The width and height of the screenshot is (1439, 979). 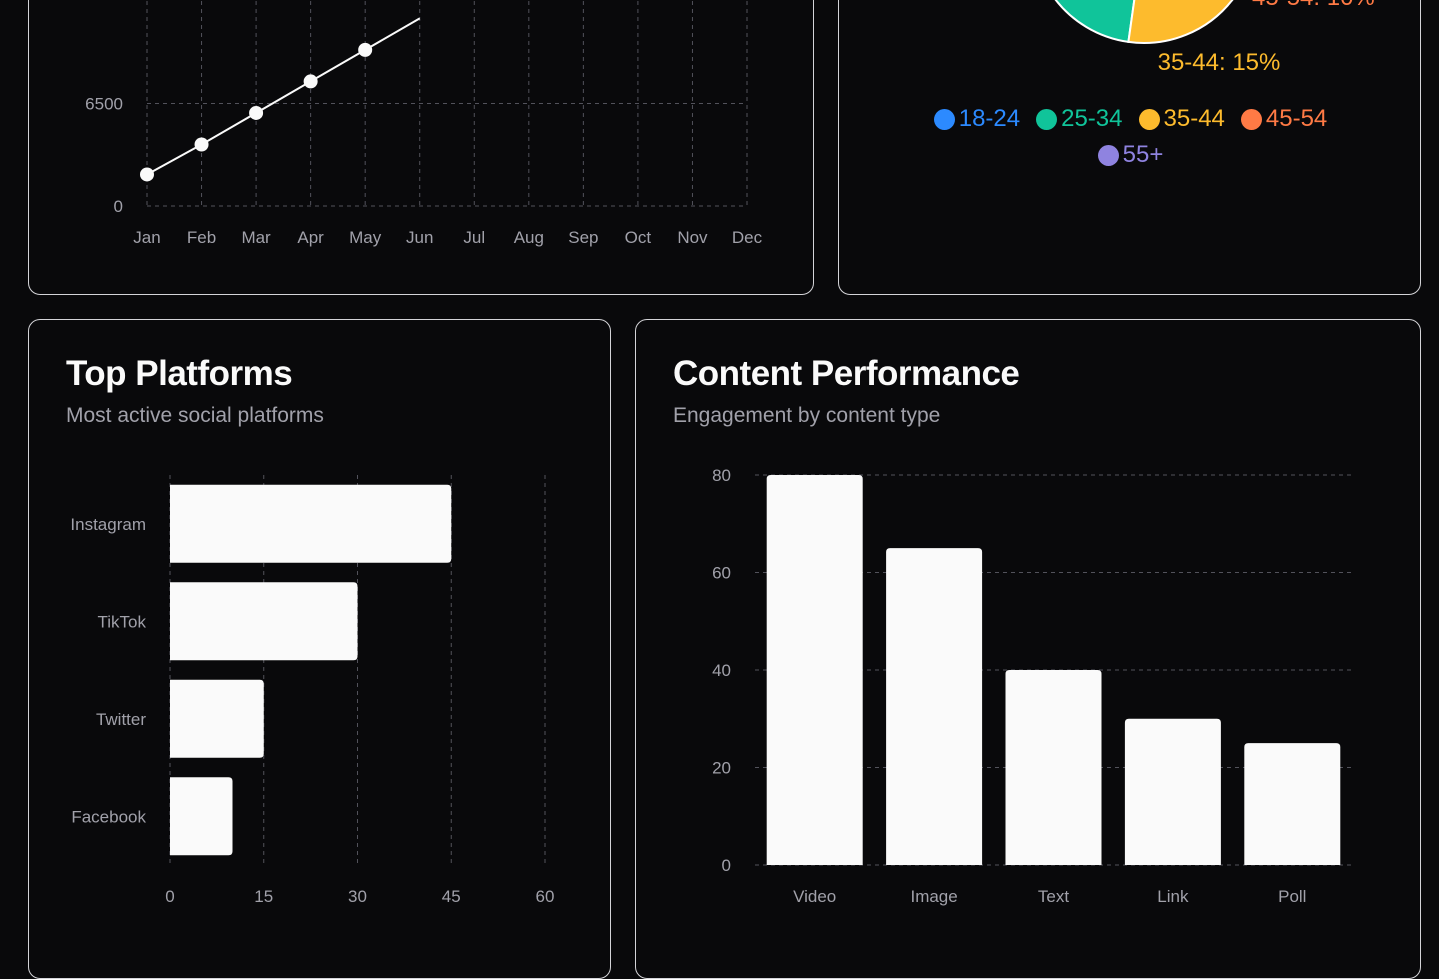 I want to click on pie-legend-item: 55+, so click(x=1130, y=155).